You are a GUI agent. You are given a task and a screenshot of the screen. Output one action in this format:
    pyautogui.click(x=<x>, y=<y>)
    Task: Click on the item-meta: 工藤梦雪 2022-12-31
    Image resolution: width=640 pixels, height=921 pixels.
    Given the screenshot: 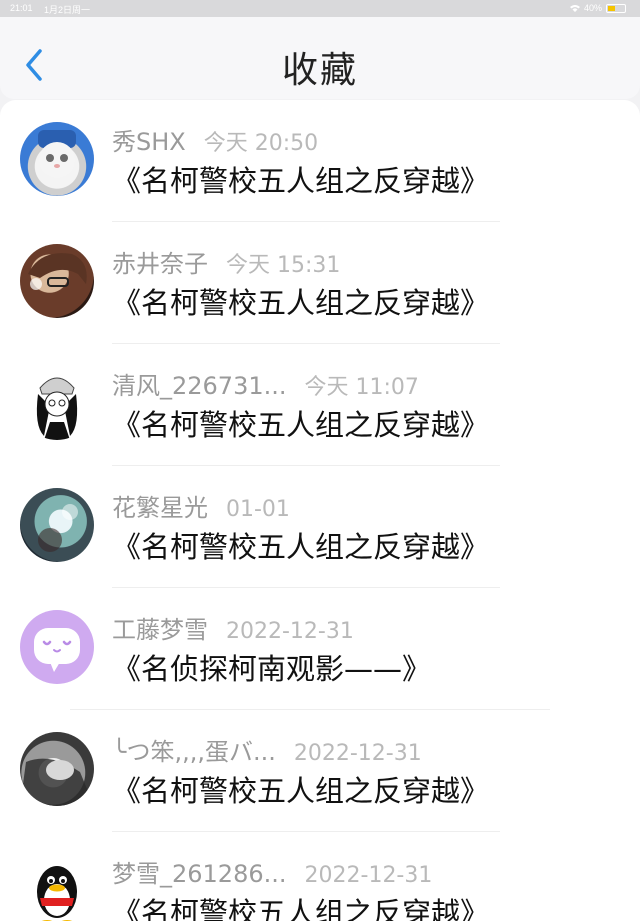 What is the action you would take?
    pyautogui.click(x=233, y=627)
    